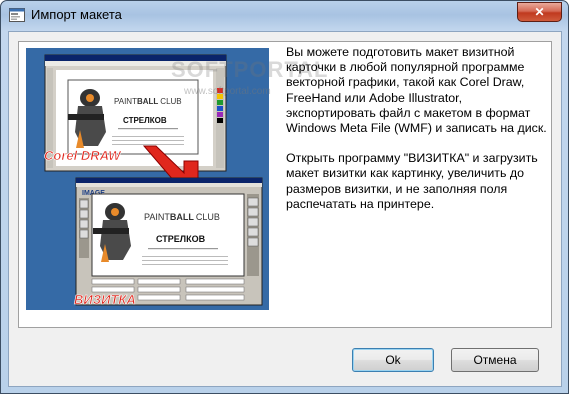 The image size is (569, 394). What do you see at coordinates (181, 239) in the screenshot?
I see `vizitka-card-name: СТРЕЛКОВ` at bounding box center [181, 239].